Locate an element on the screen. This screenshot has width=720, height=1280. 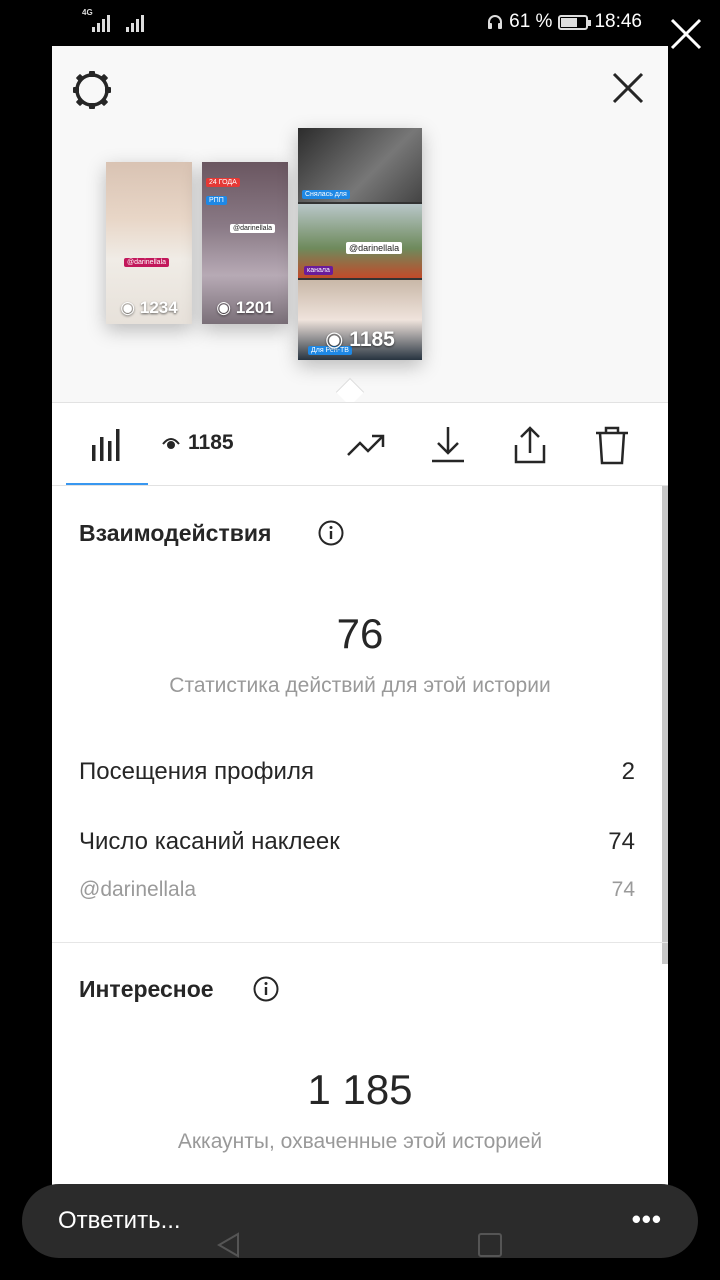
story-frame: Снялась для is located at coordinates (360, 165).